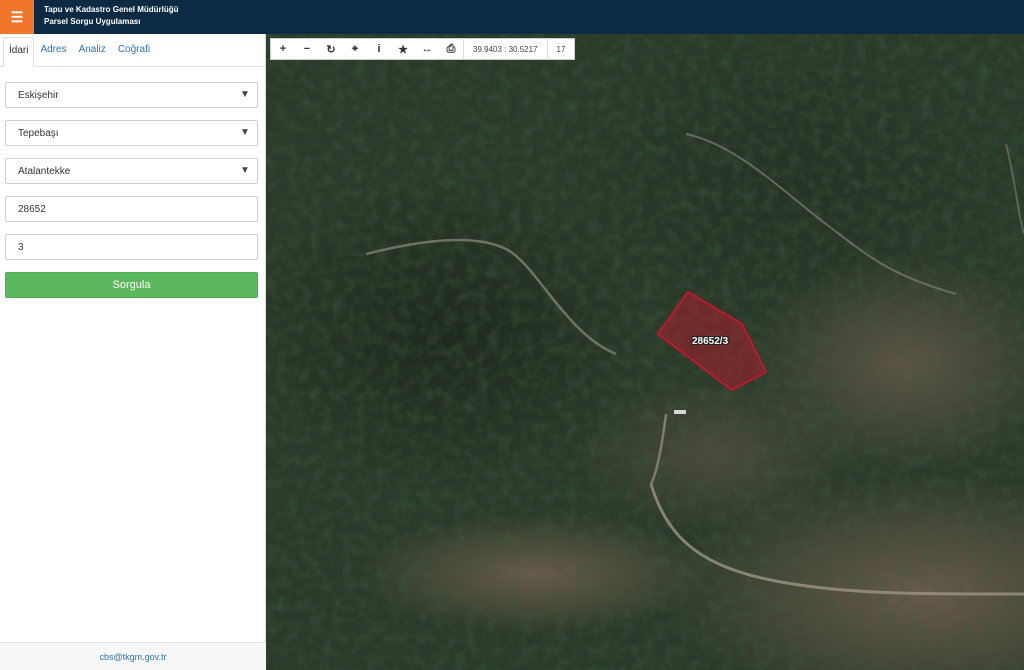 Image resolution: width=1024 pixels, height=670 pixels. I want to click on block-input: 28652, so click(131, 209).